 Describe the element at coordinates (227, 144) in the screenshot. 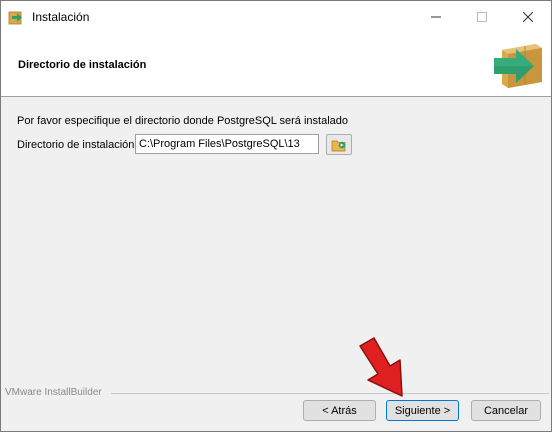

I see `directory-input` at that location.